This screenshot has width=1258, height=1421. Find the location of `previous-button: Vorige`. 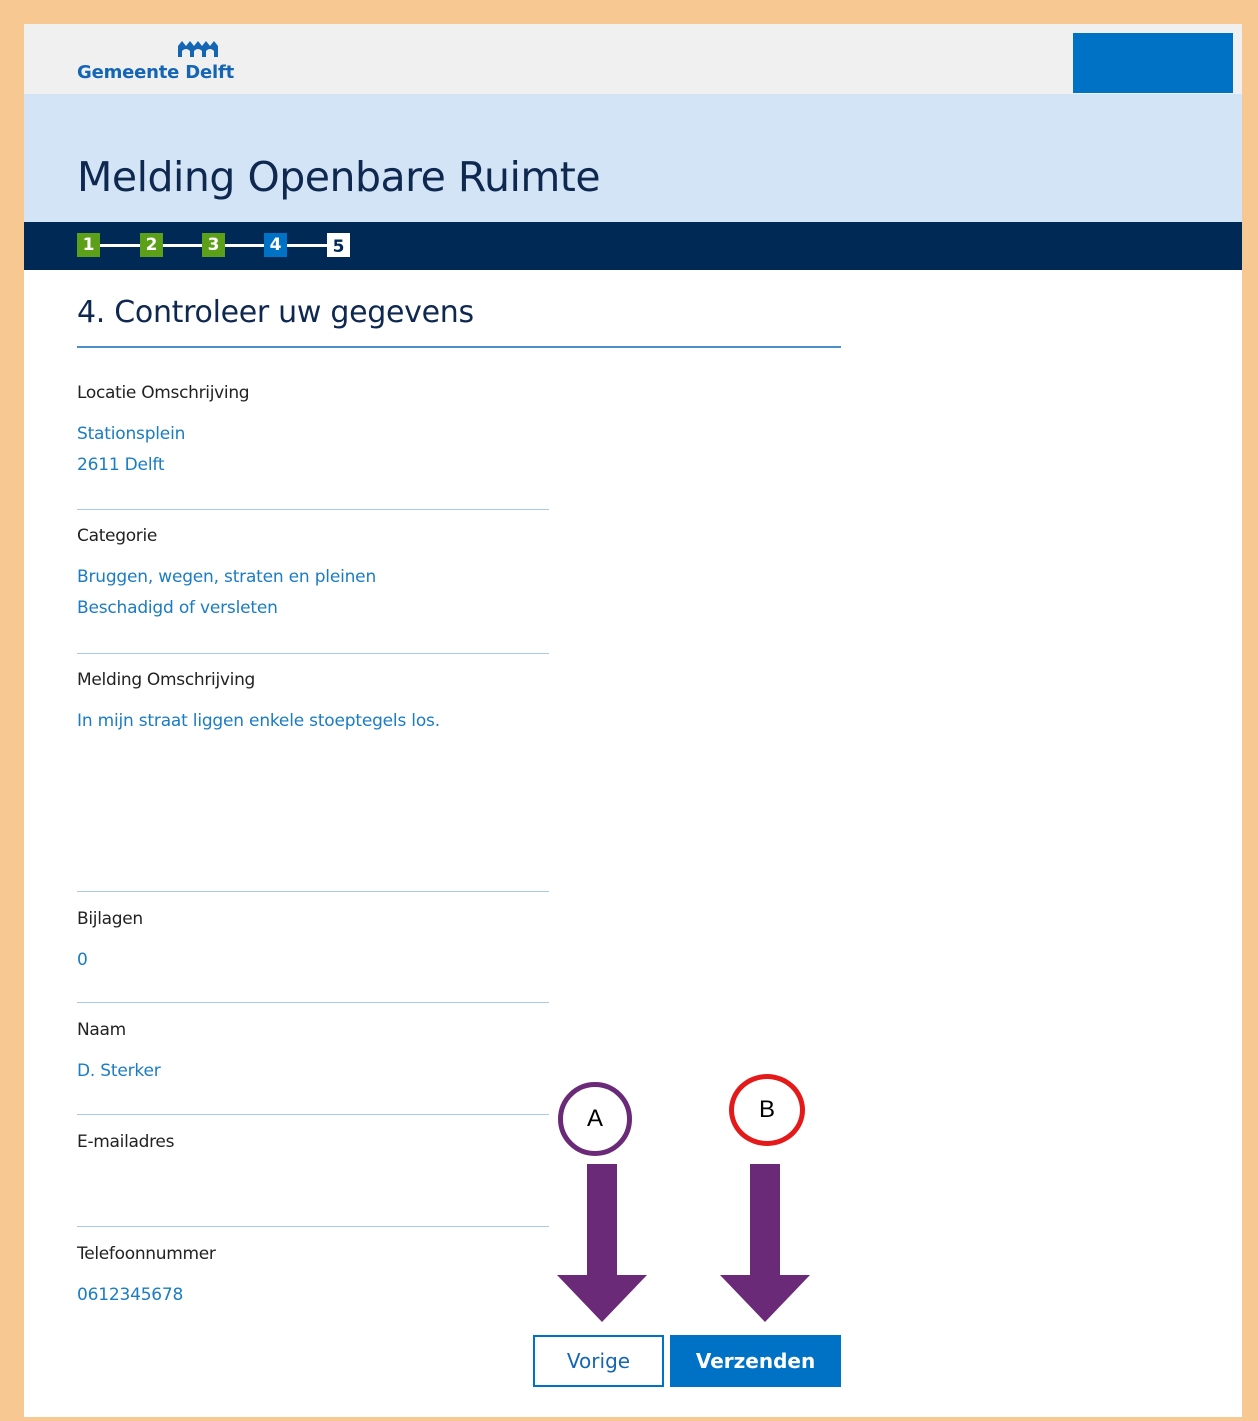

previous-button: Vorige is located at coordinates (598, 1361).